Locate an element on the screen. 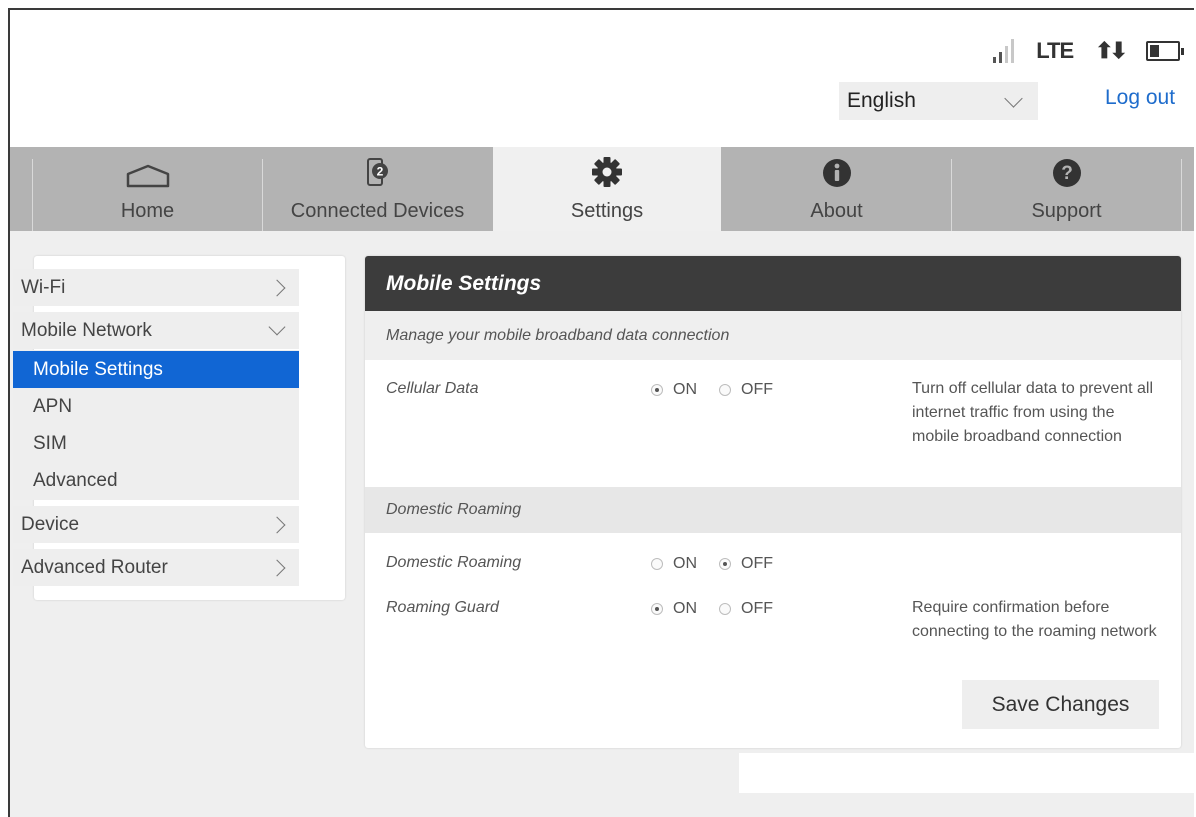 This screenshot has height=817, width=1196. sidebar-item-wifi: Wi-Fi is located at coordinates (156, 287).